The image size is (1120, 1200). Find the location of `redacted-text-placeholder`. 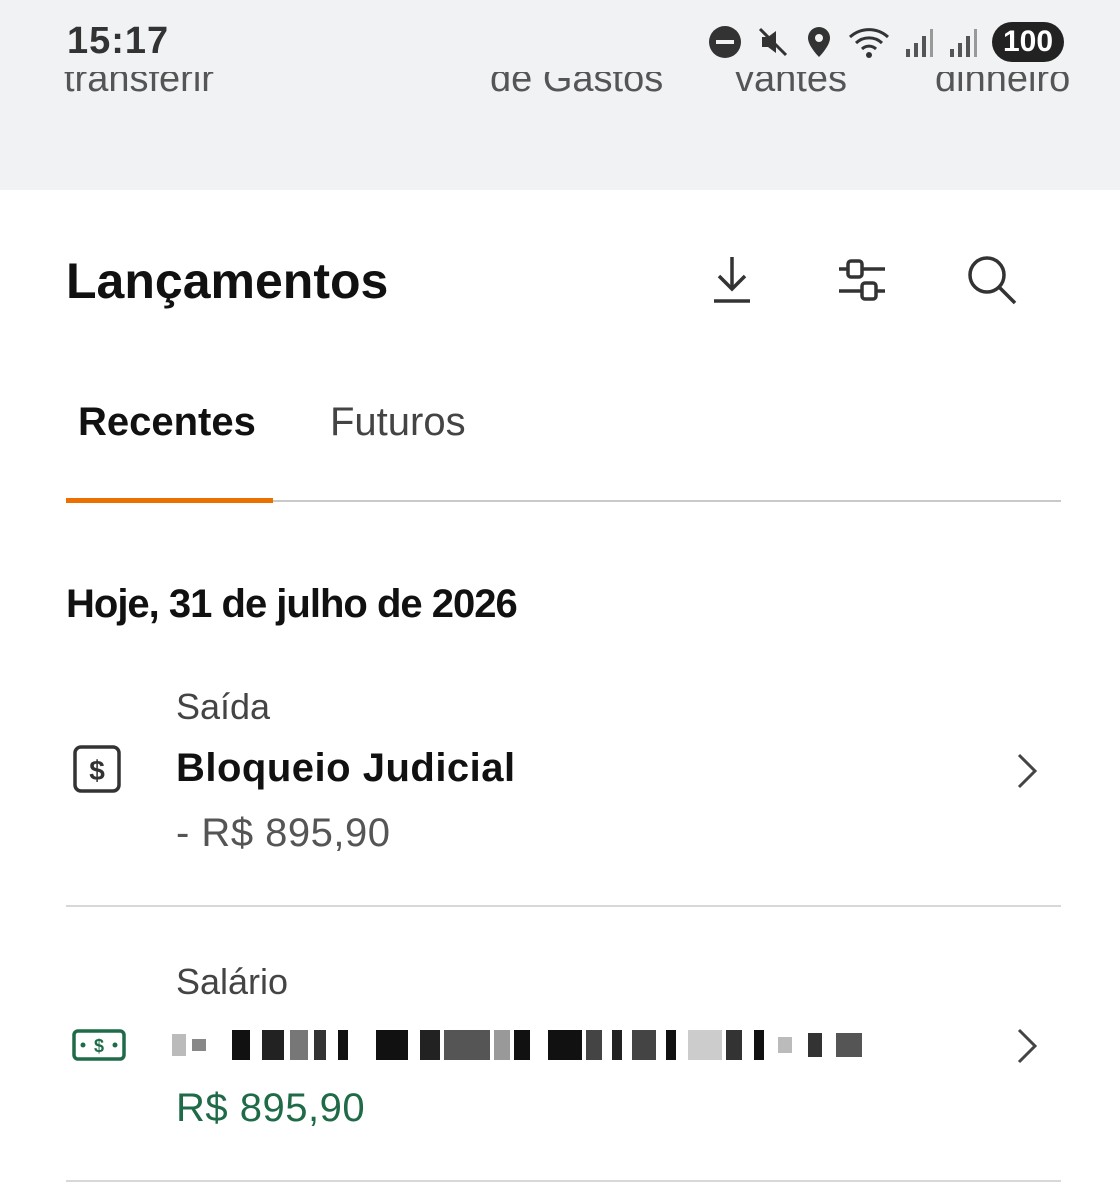

redacted-text-placeholder is located at coordinates (564, 1045).